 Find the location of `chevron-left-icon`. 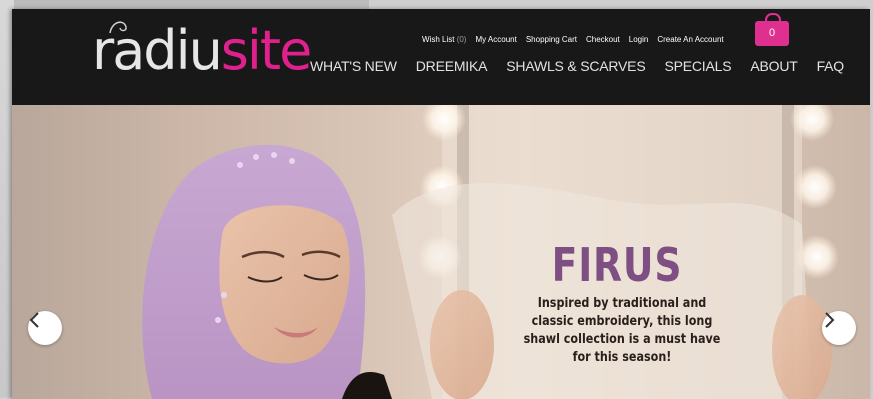

chevron-left-icon is located at coordinates (34, 320).